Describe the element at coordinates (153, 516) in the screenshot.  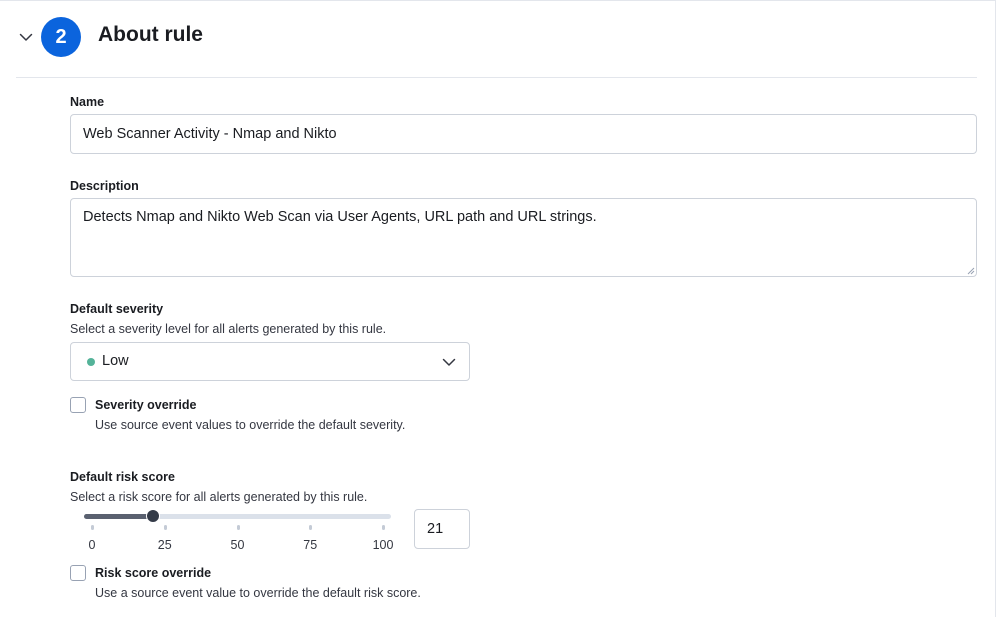
I see `risk-score-slider-thumb` at that location.